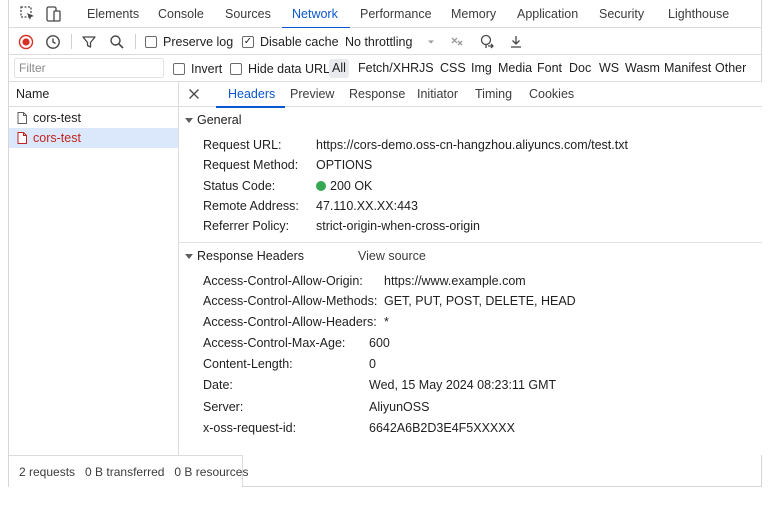 Image resolution: width=768 pixels, height=512 pixels. I want to click on tab-console: Console, so click(181, 14).